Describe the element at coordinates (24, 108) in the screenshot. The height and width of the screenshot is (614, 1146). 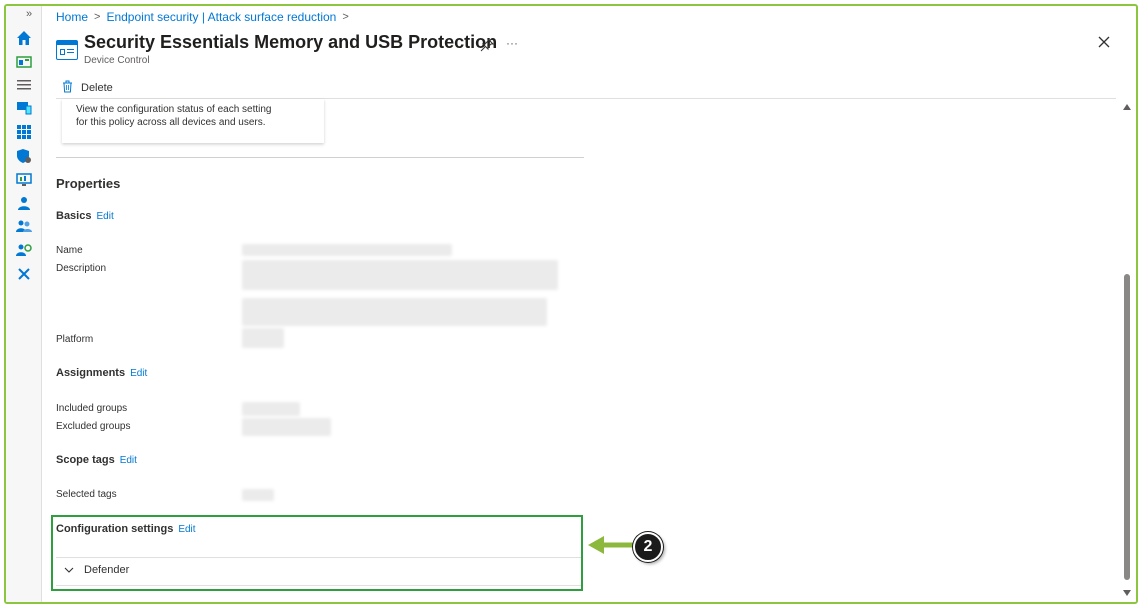
I see `devices-icon` at that location.